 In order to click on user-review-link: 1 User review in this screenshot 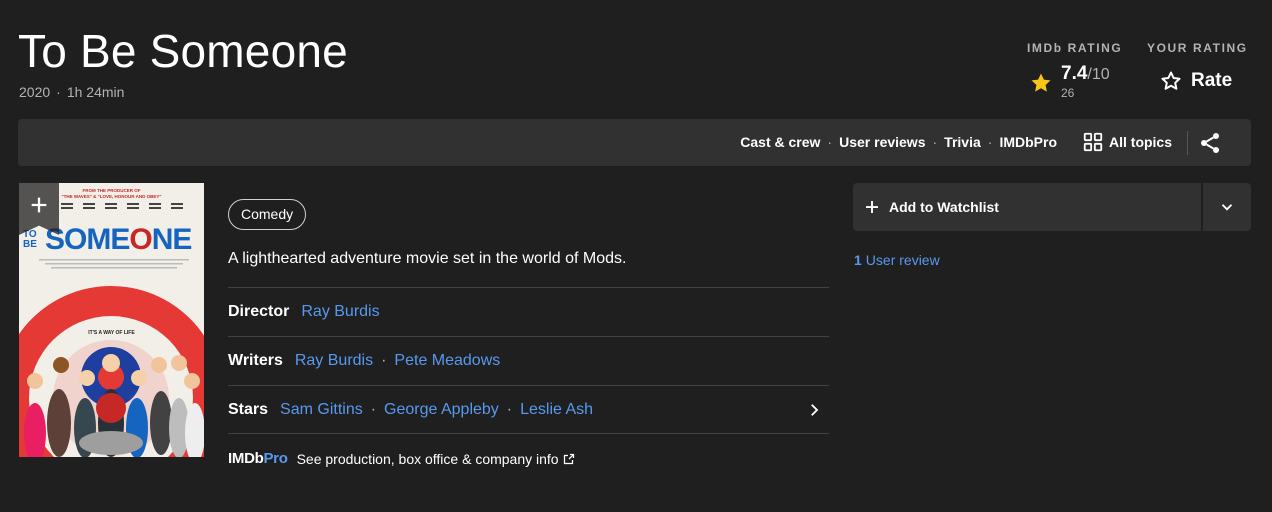, I will do `click(897, 260)`.